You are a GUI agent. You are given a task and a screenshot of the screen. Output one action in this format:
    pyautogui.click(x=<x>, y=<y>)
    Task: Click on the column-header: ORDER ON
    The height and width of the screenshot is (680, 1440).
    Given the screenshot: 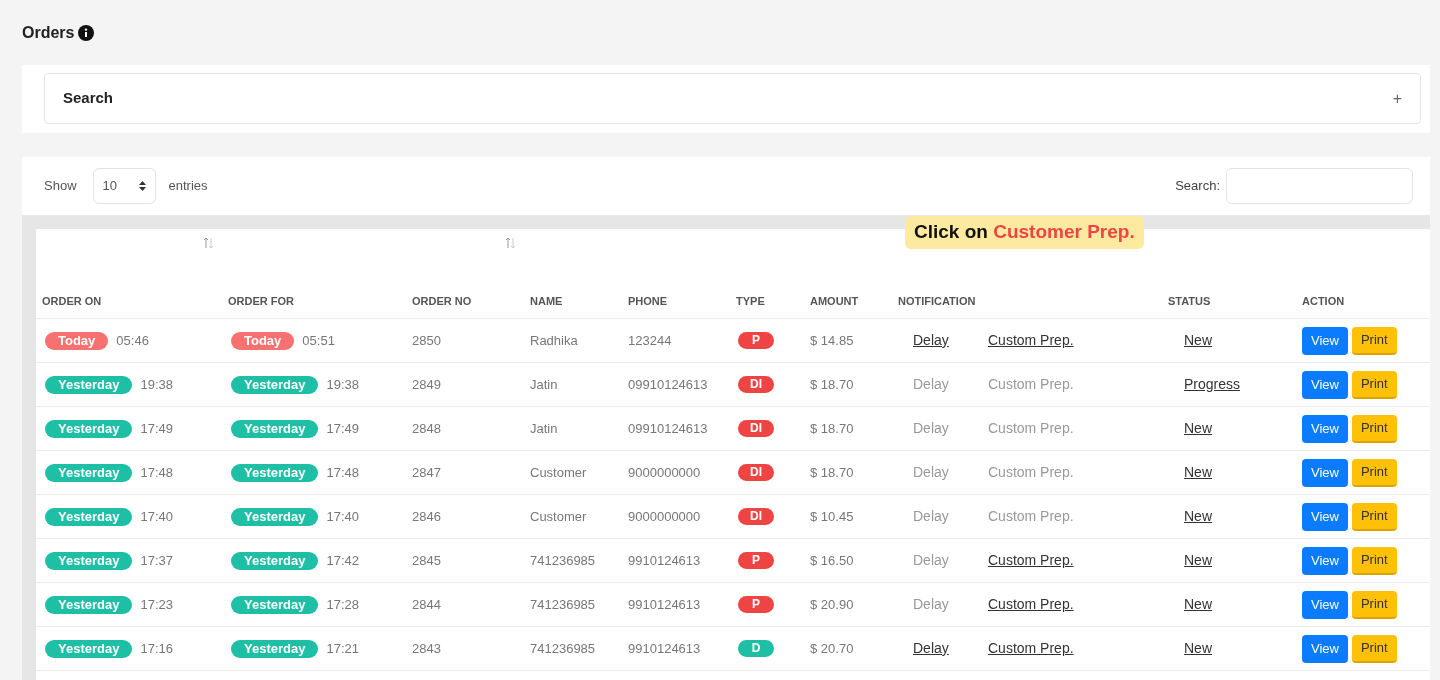 What is the action you would take?
    pyautogui.click(x=72, y=300)
    